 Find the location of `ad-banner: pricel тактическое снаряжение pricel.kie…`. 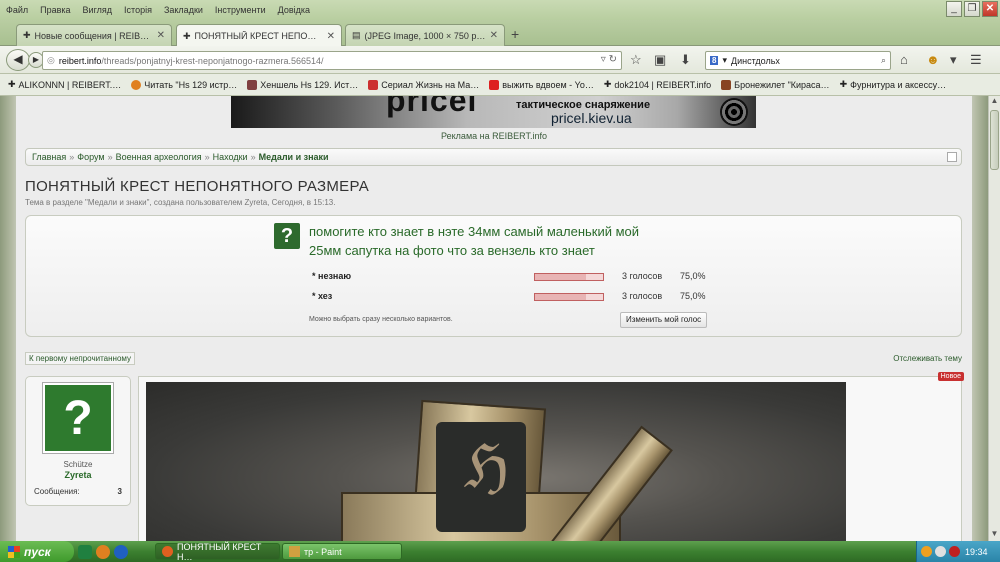

ad-banner: pricel тактическое снаряжение pricel.kie… is located at coordinates (493, 112).